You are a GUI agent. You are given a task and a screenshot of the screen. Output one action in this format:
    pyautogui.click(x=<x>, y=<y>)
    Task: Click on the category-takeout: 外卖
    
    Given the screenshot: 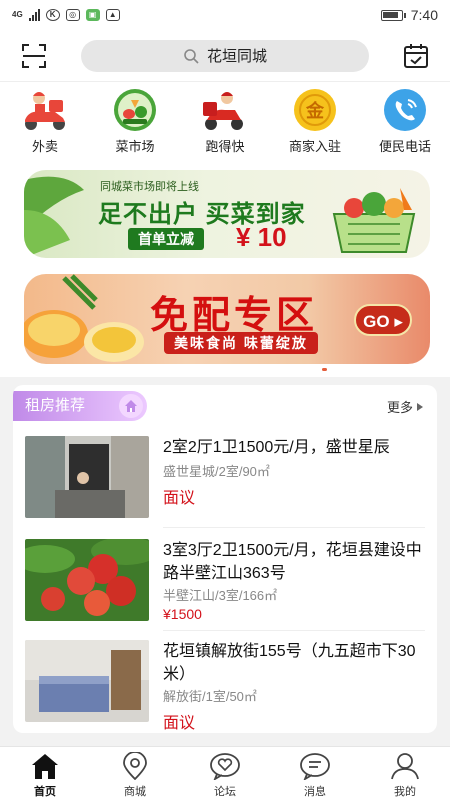 What is the action you would take?
    pyautogui.click(x=45, y=121)
    